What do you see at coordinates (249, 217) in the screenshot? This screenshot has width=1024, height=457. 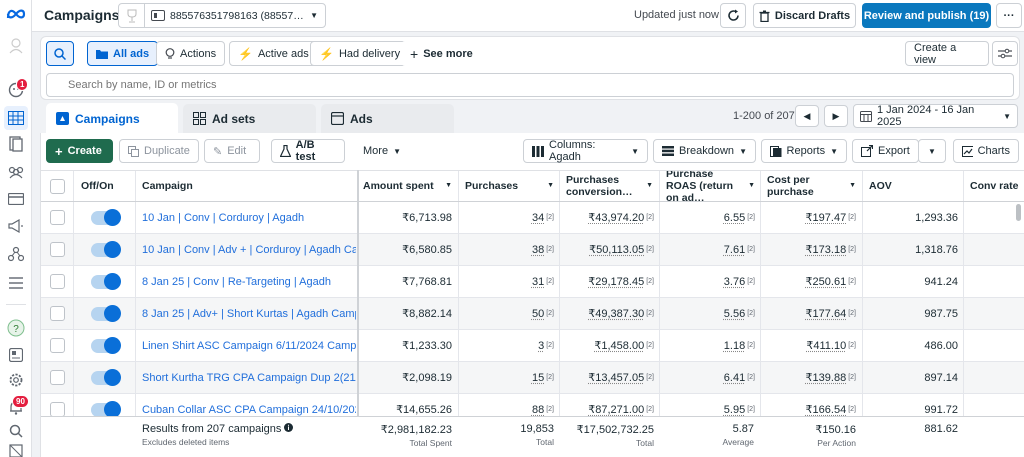 I see `campaign-name-link: 10 Jan | Conv | Corduroy | Agadh` at bounding box center [249, 217].